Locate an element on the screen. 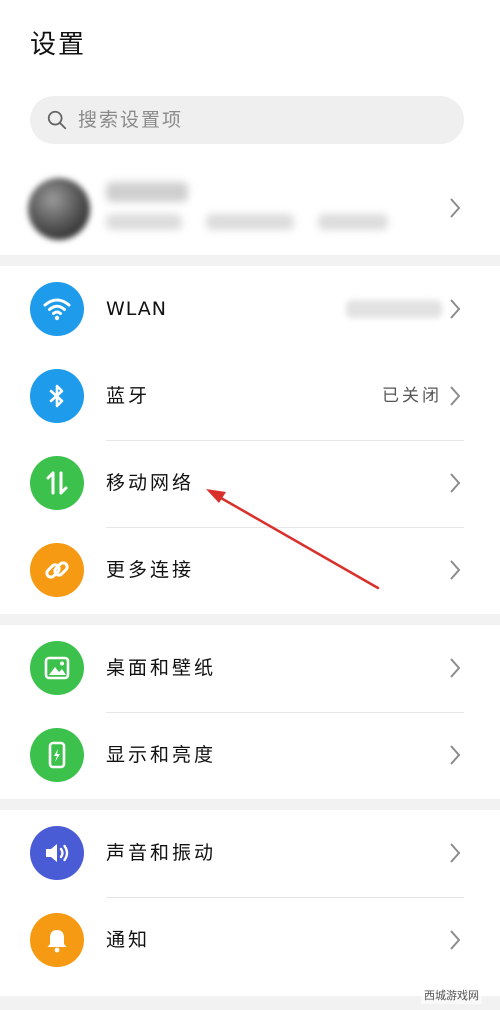 The height and width of the screenshot is (1010, 500). search-bar is located at coordinates (247, 120).